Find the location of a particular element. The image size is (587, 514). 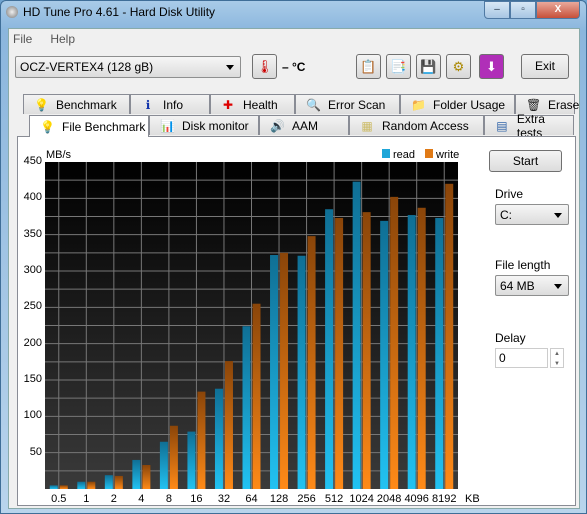

minimize-button: – is located at coordinates (497, 10).